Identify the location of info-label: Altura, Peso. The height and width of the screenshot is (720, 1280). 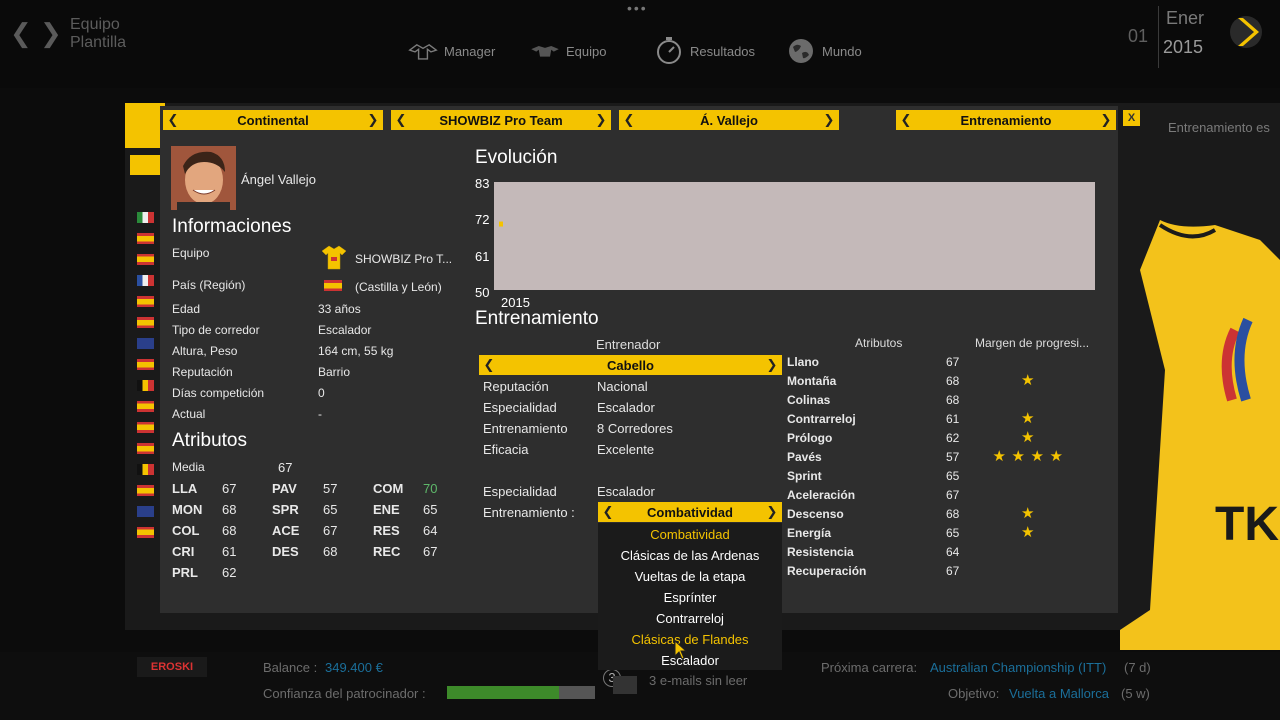
(205, 351).